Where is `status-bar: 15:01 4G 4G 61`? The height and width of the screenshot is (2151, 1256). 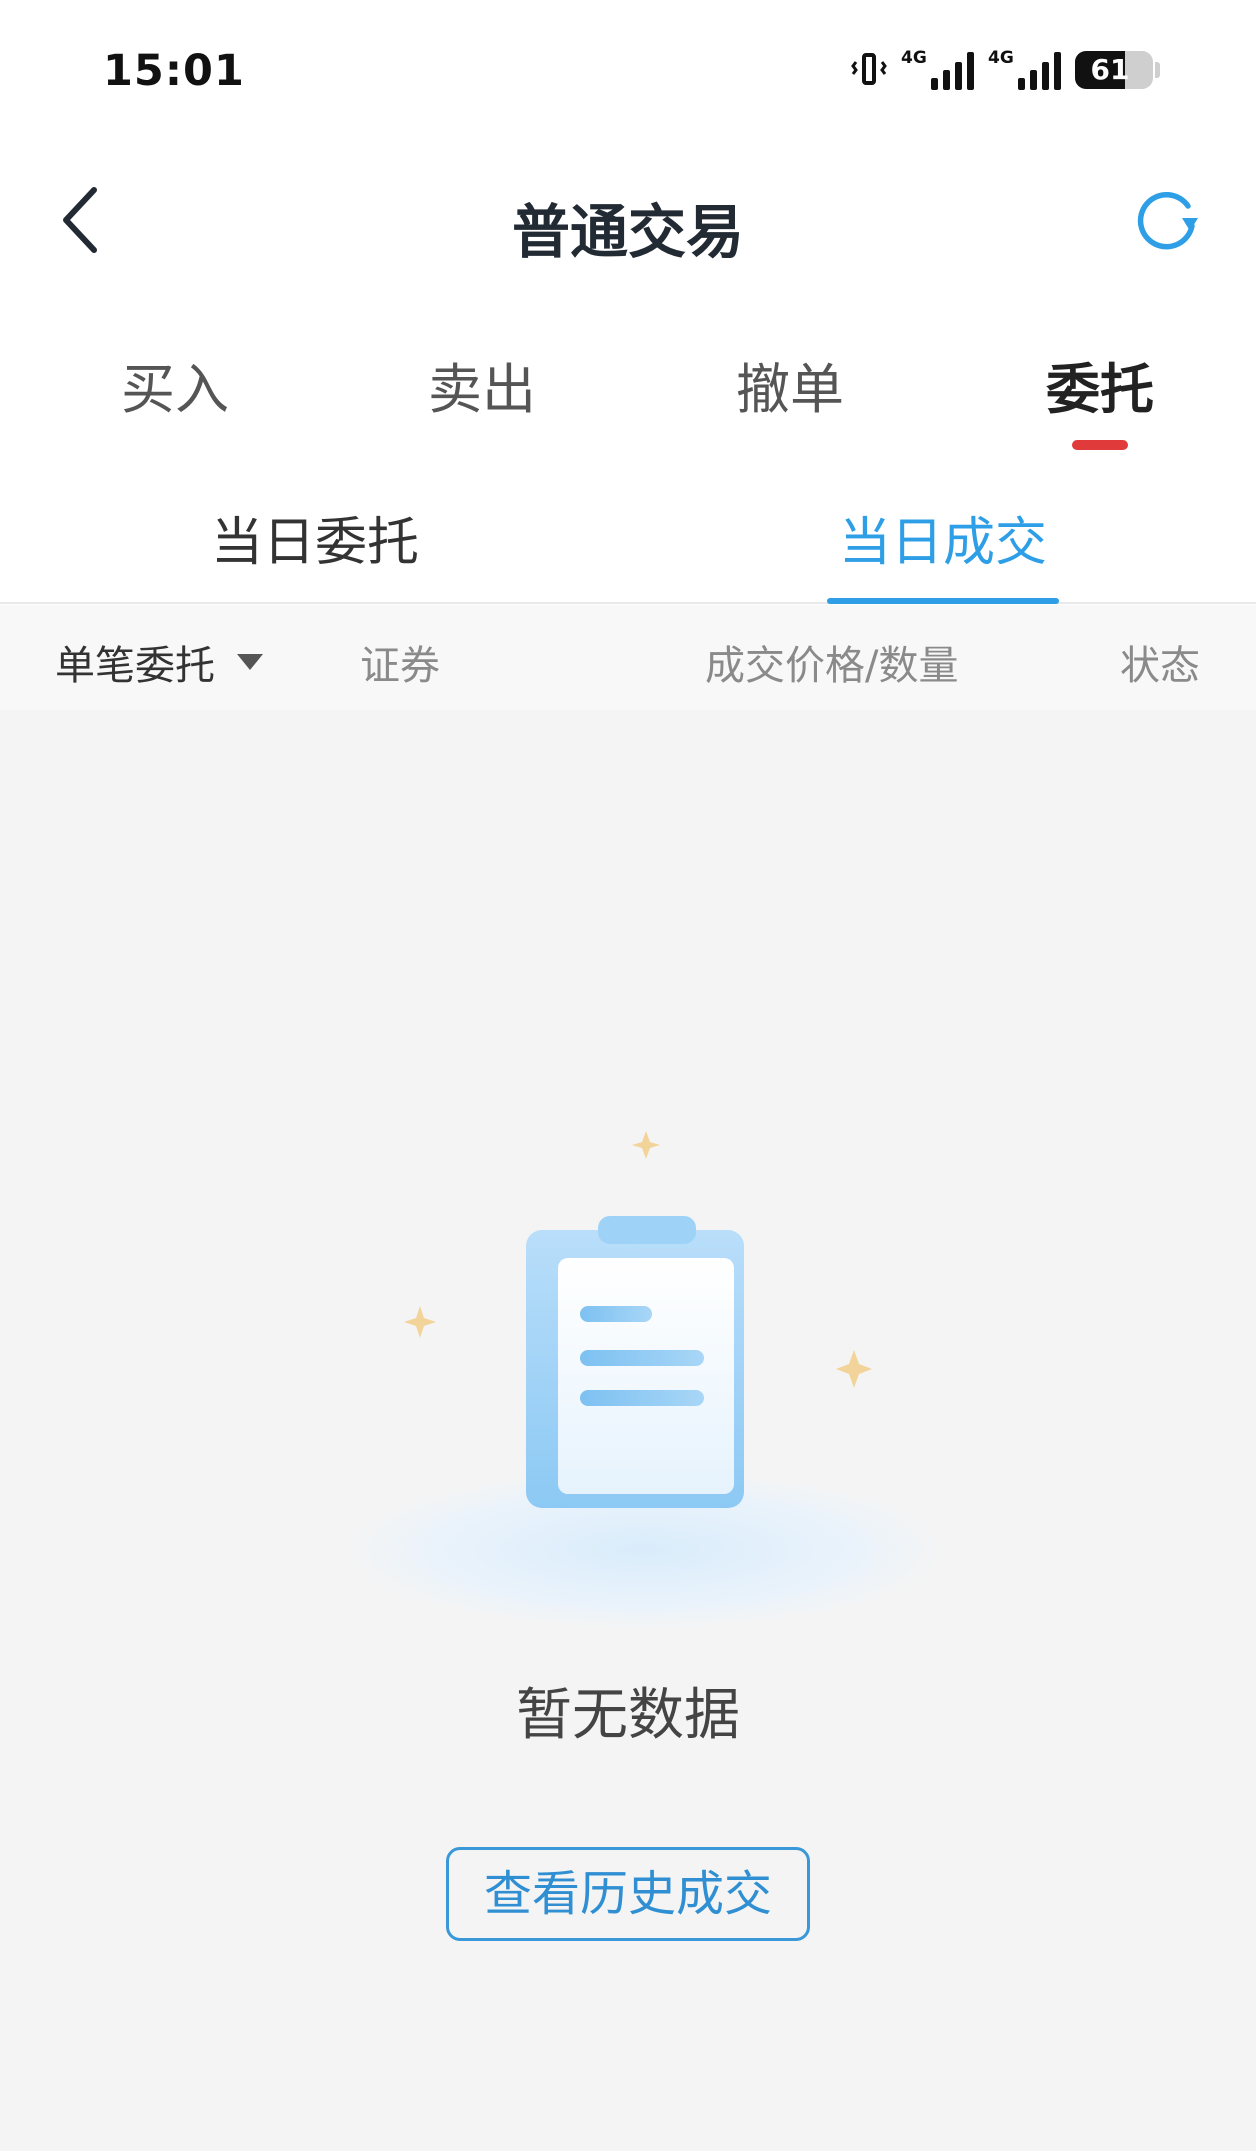 status-bar: 15:01 4G 4G 61 is located at coordinates (628, 55).